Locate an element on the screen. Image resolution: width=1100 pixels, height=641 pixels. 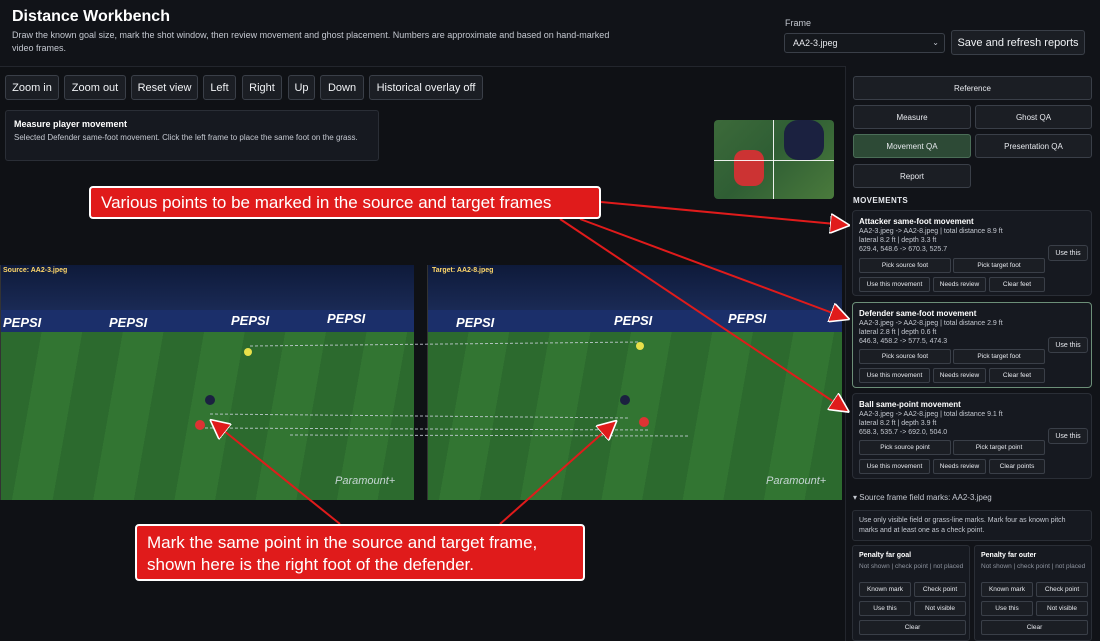
reset-view-button: Reset view is located at coordinates (164, 87).